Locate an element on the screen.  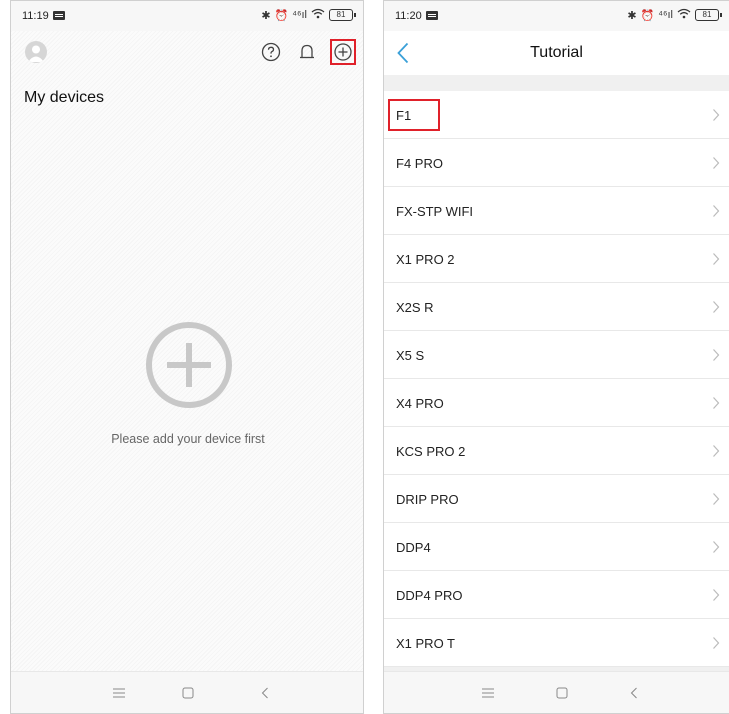
help-circle-icon is located at coordinates (271, 52).